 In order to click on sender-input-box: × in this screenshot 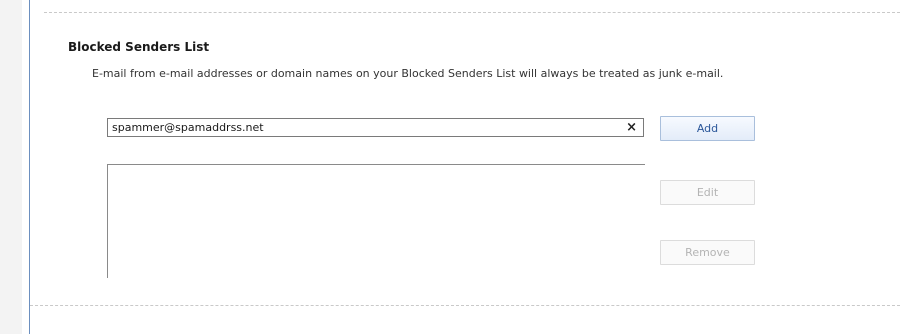, I will do `click(375, 127)`.